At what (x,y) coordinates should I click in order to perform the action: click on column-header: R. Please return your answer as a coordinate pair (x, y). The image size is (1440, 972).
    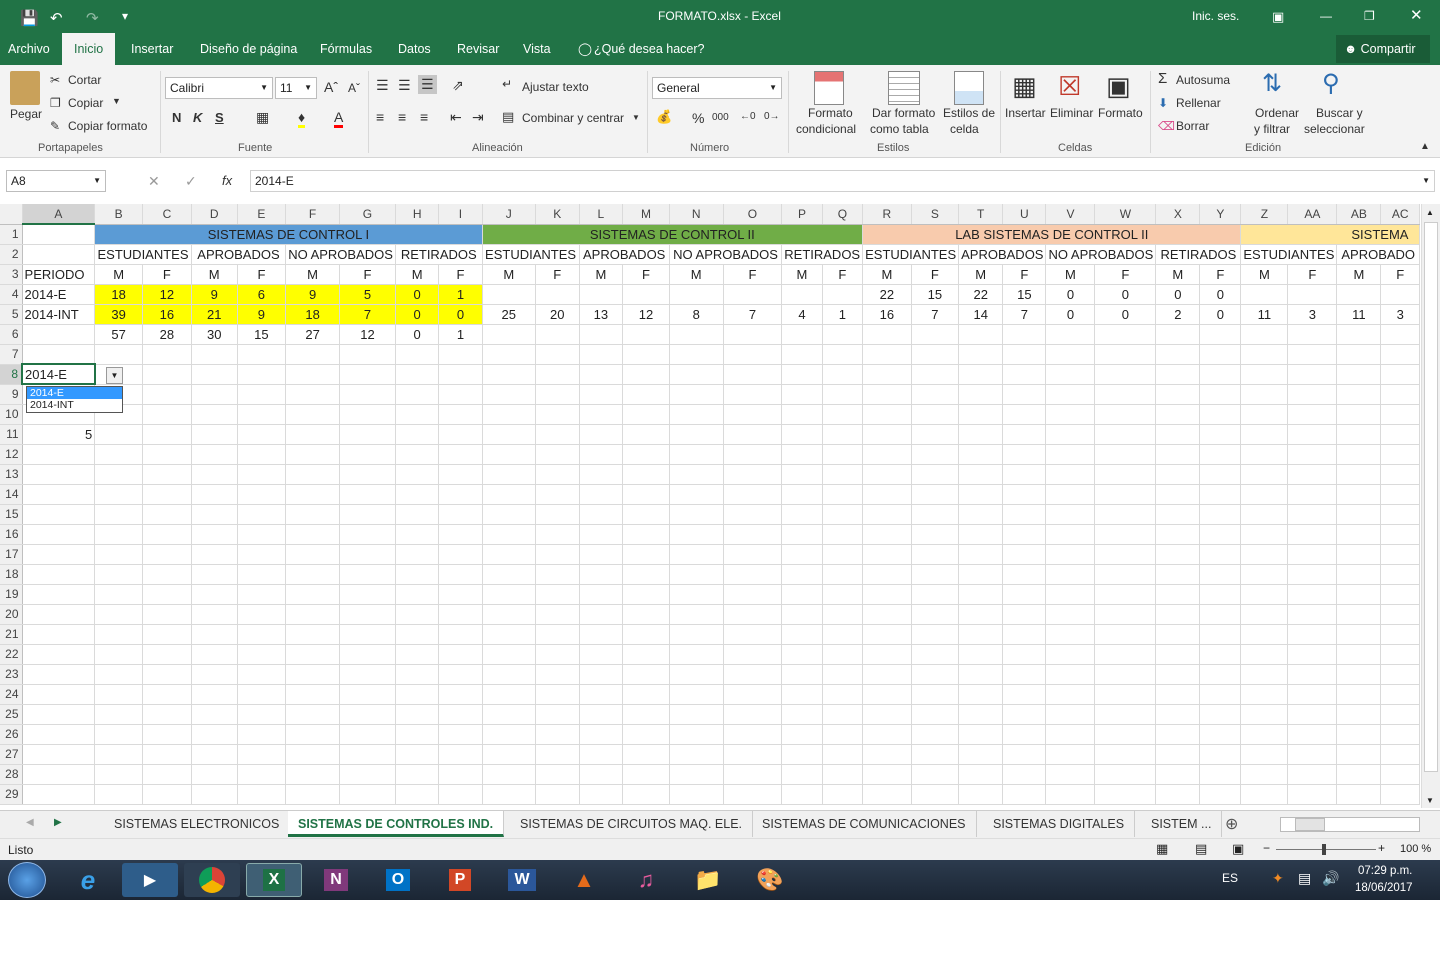
    Looking at the image, I should click on (887, 214).